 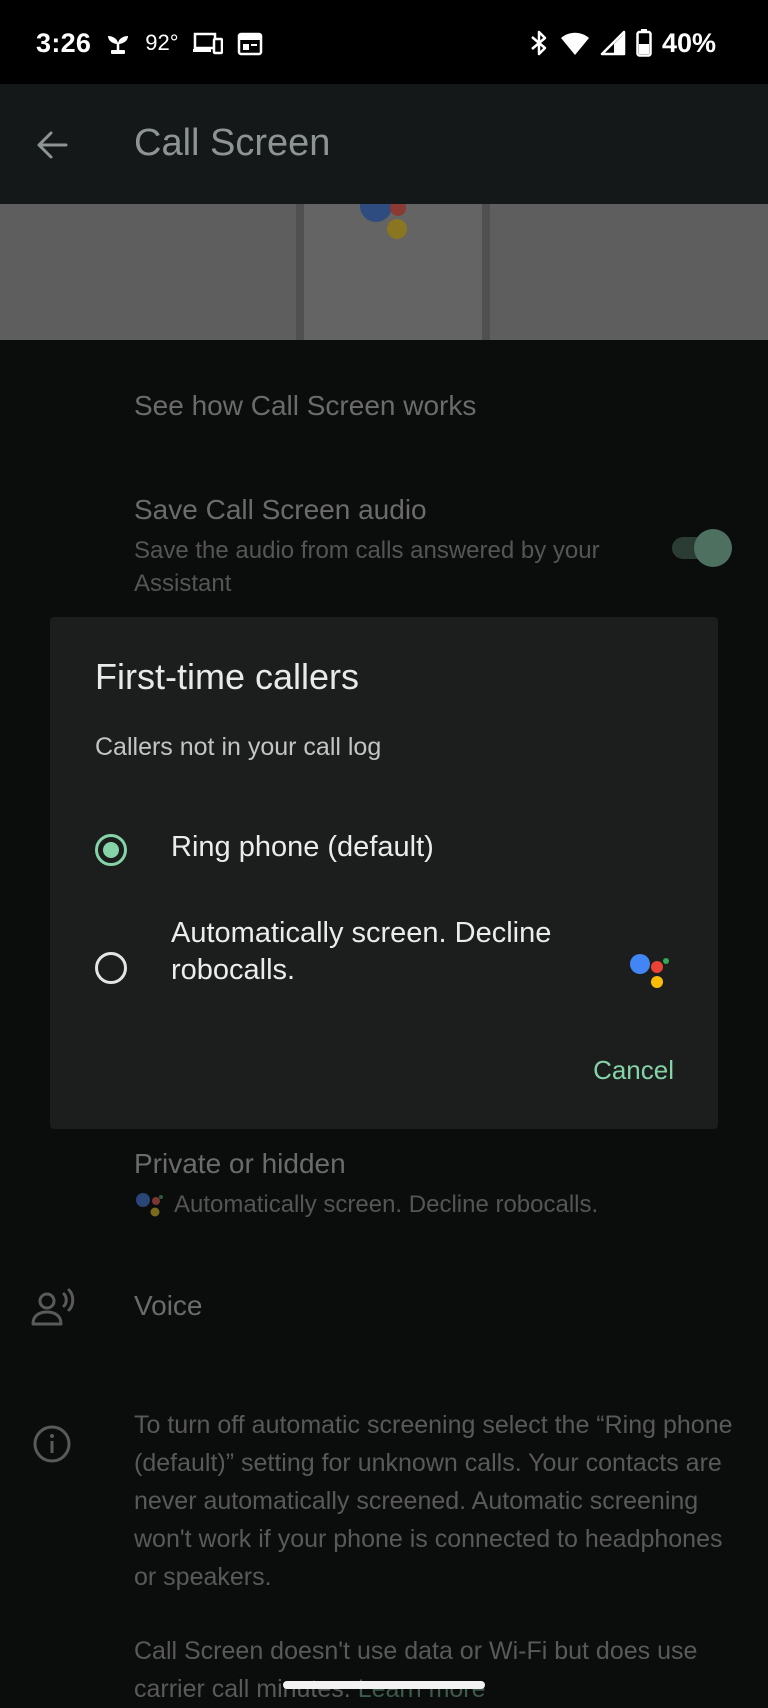 What do you see at coordinates (111, 968) in the screenshot?
I see `radio-auto-screen` at bounding box center [111, 968].